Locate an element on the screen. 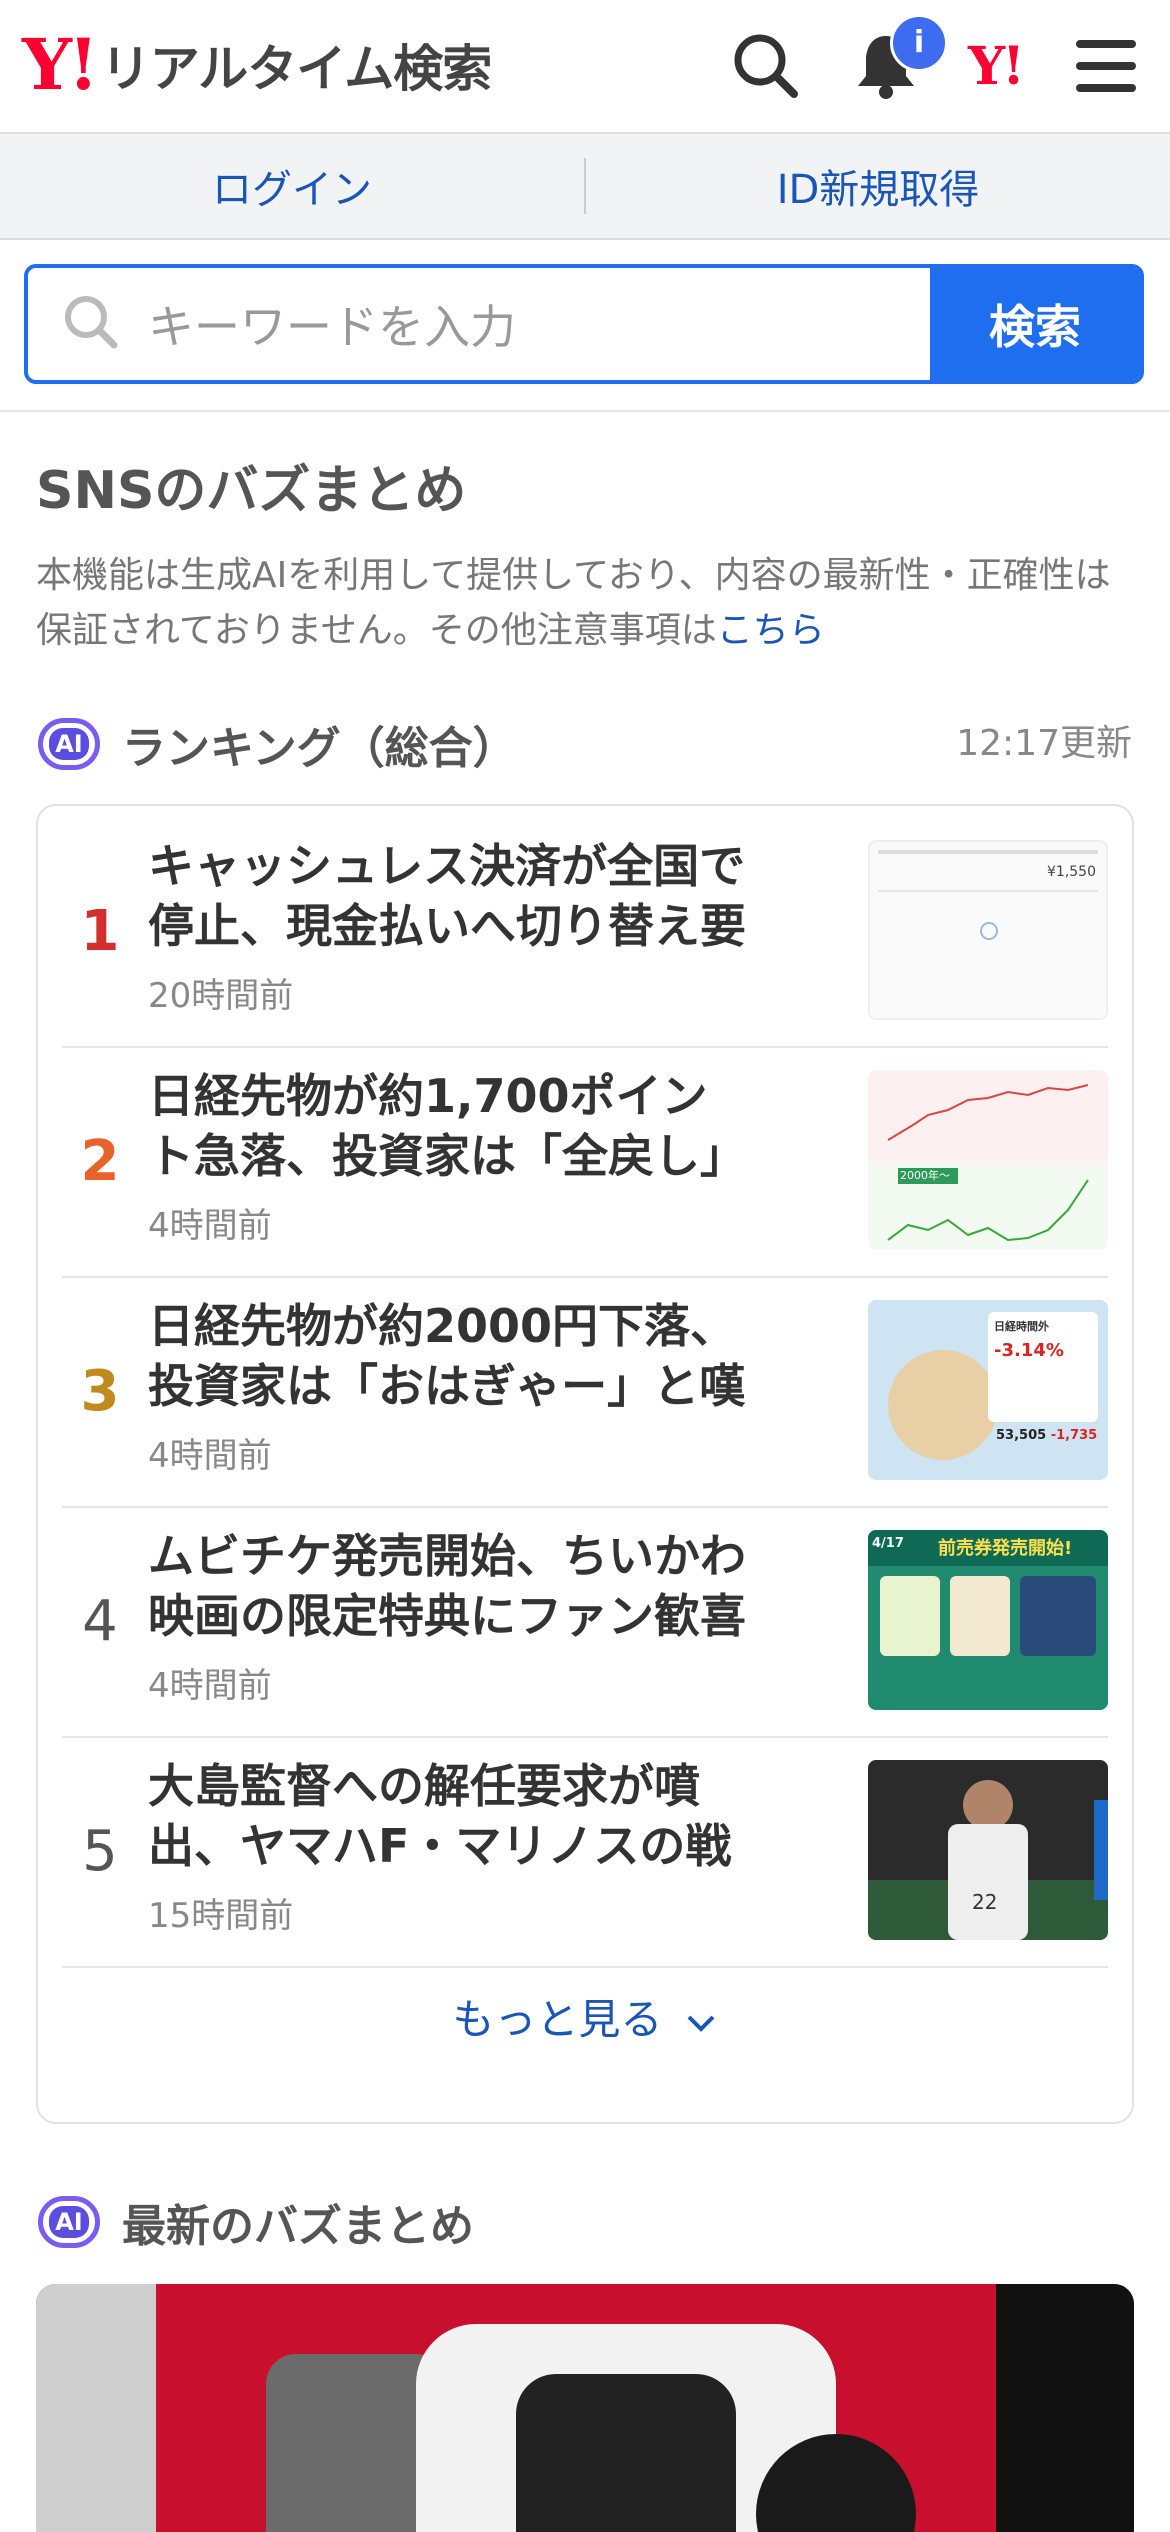 The image size is (1170, 2532). yahoo-logo-mark: Y! is located at coordinates (60, 64).